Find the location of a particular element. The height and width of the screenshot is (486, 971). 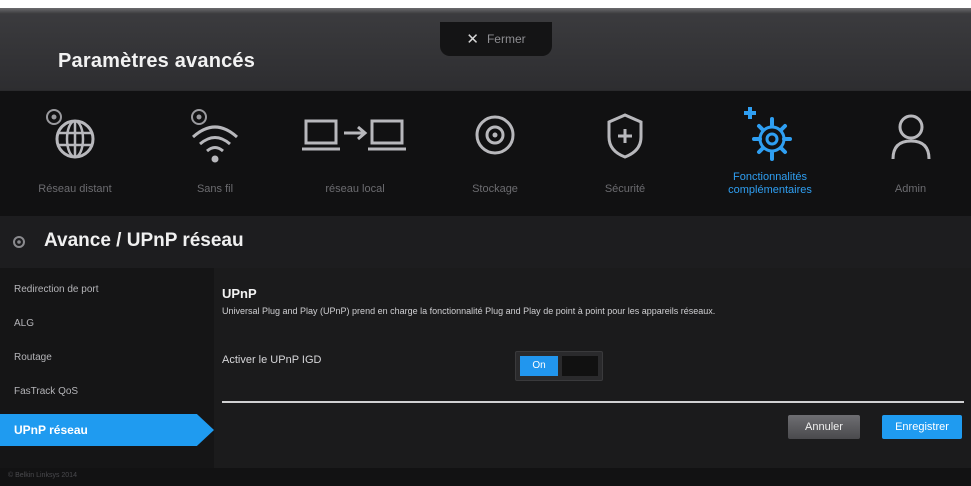

nav-label: réseau local is located at coordinates (355, 189).